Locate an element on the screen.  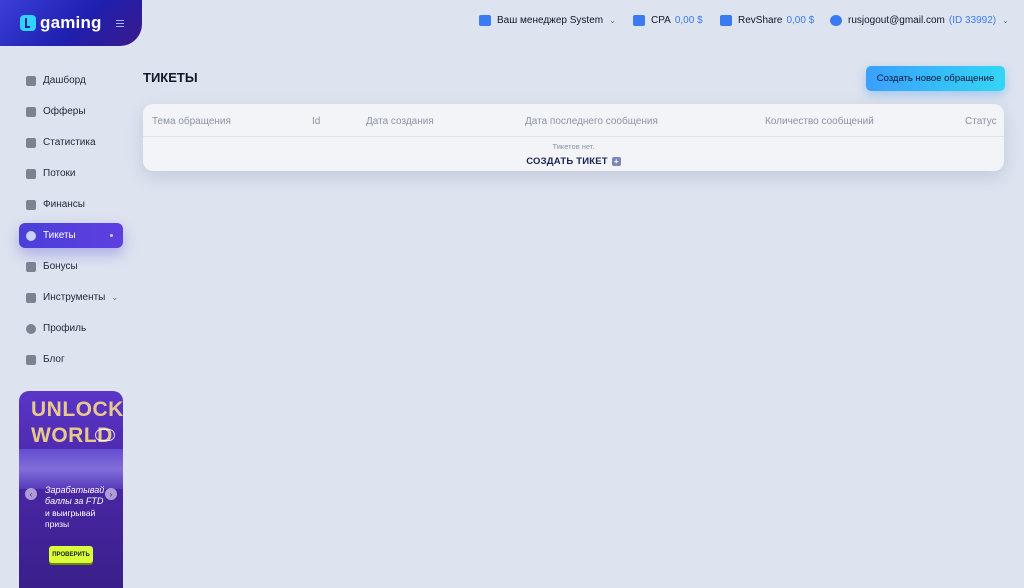
manager-dropdown: Ваш менеджер System ⌄ is located at coordinates (547, 20).